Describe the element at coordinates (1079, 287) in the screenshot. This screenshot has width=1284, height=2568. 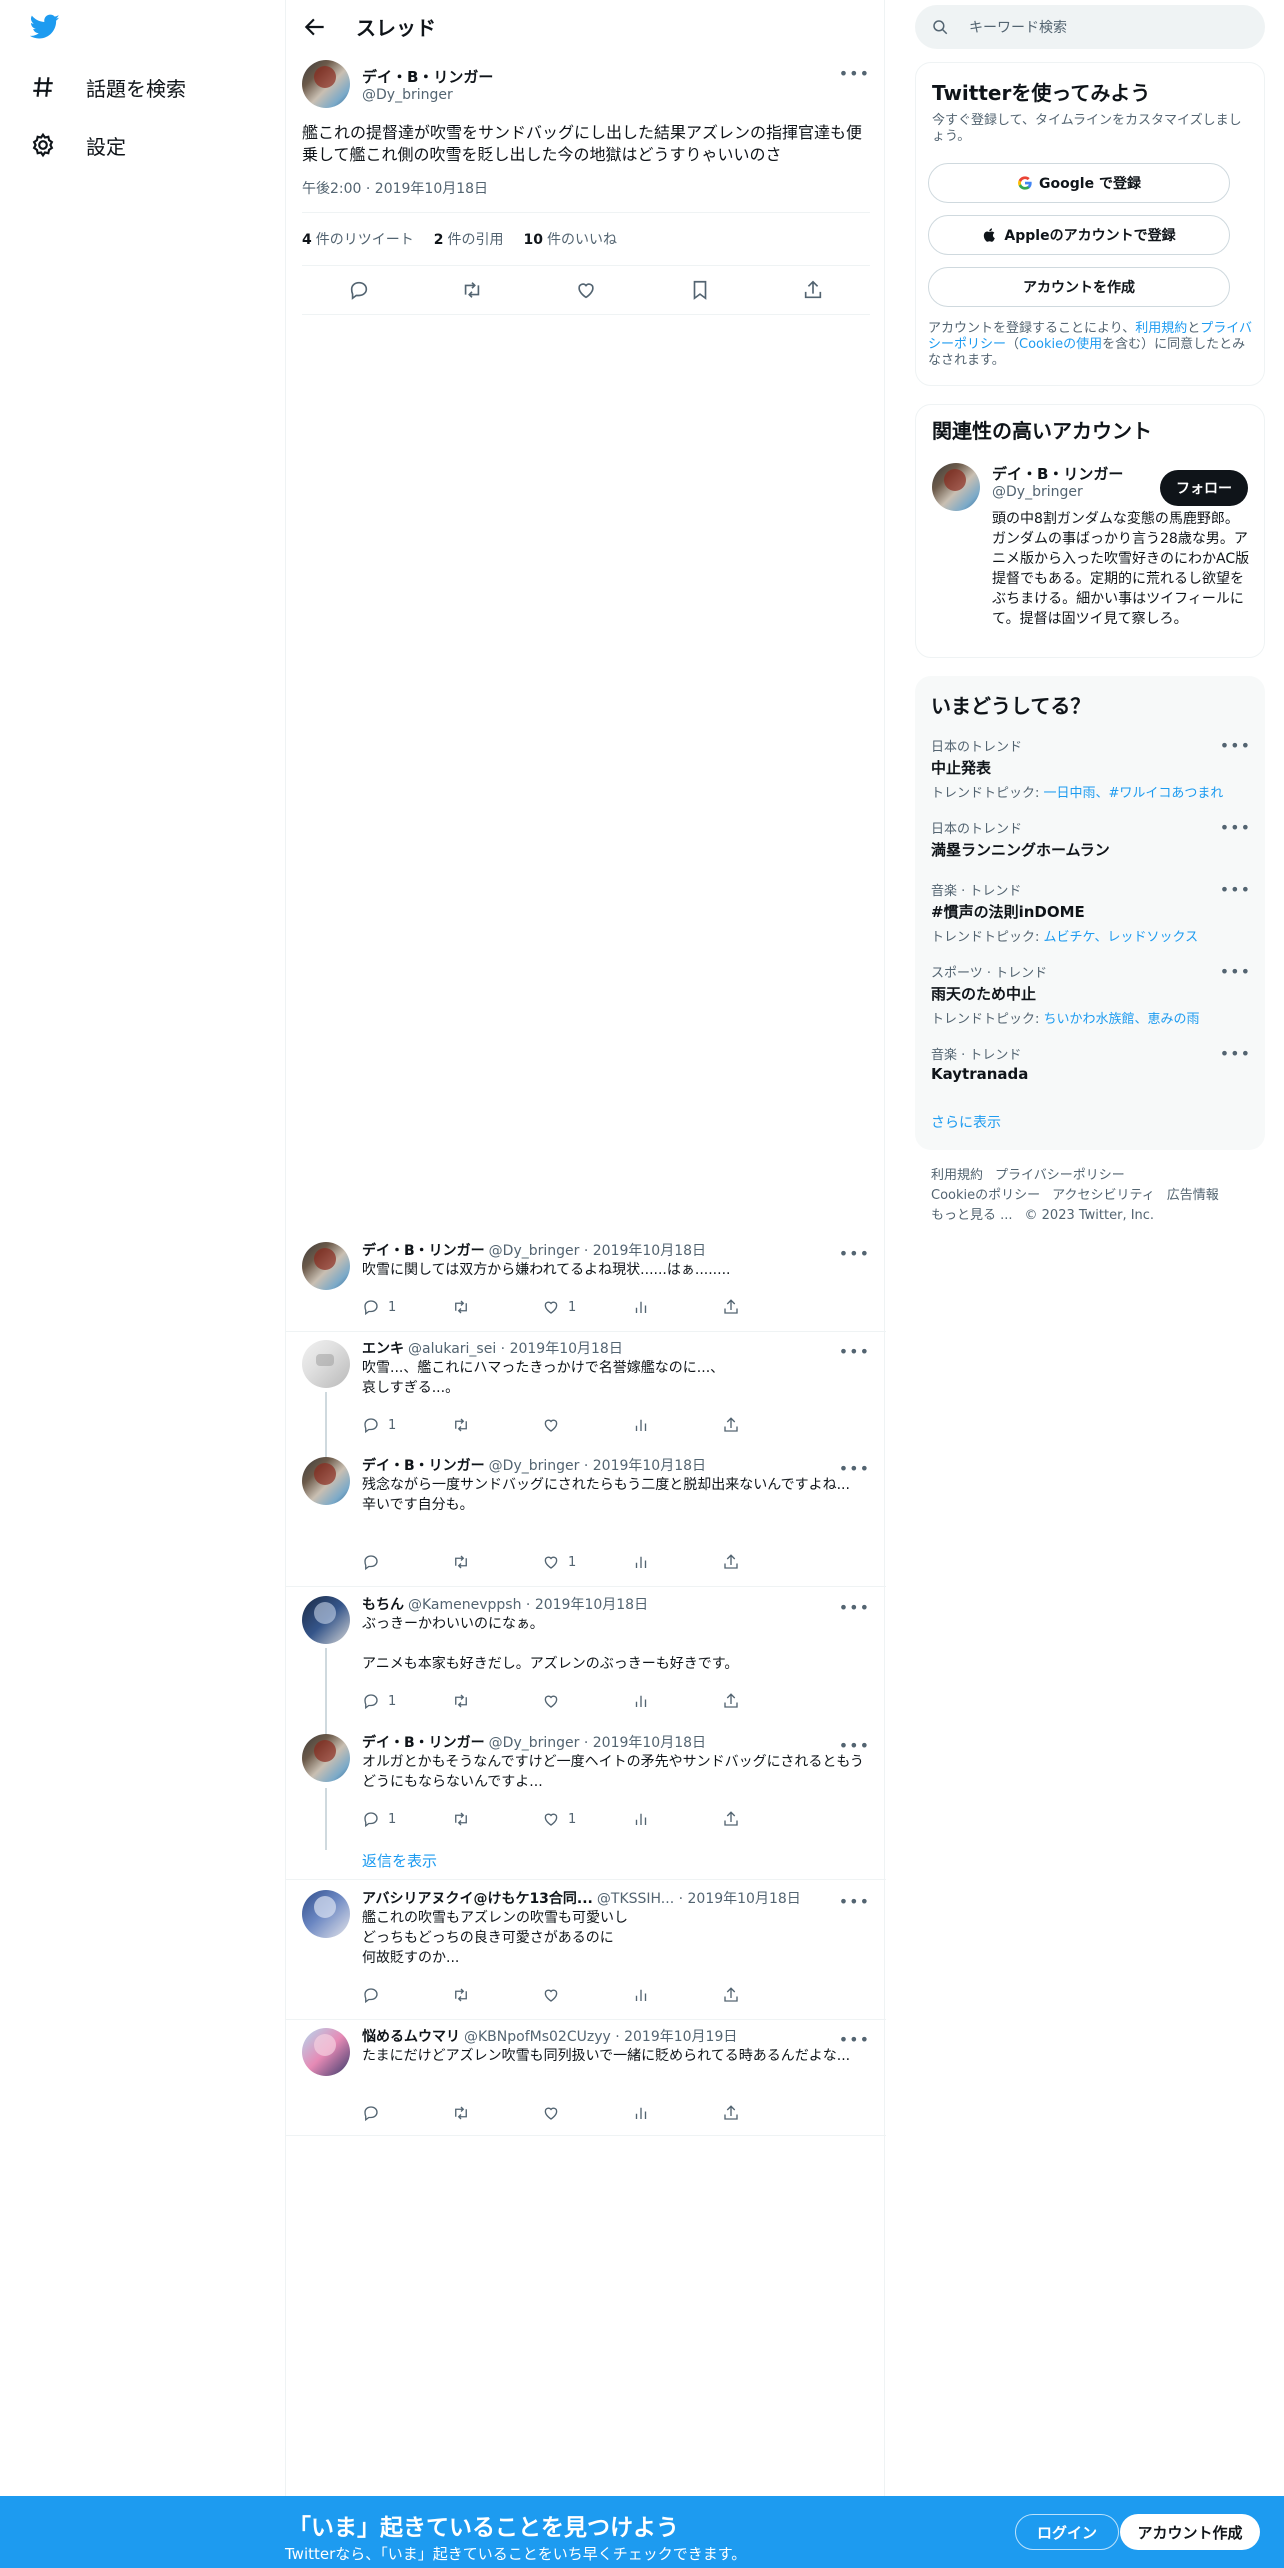
I see `create-account-button: アカウントを作成` at that location.